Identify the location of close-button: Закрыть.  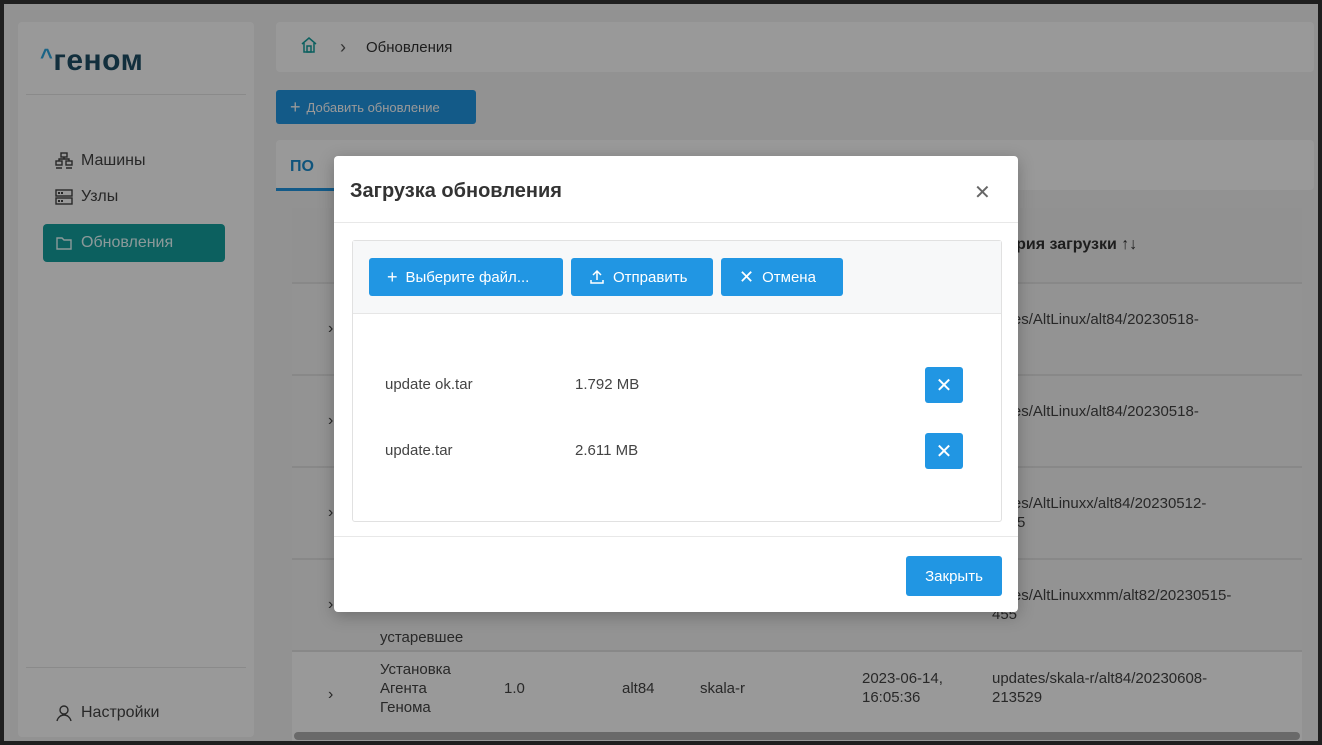
(954, 576).